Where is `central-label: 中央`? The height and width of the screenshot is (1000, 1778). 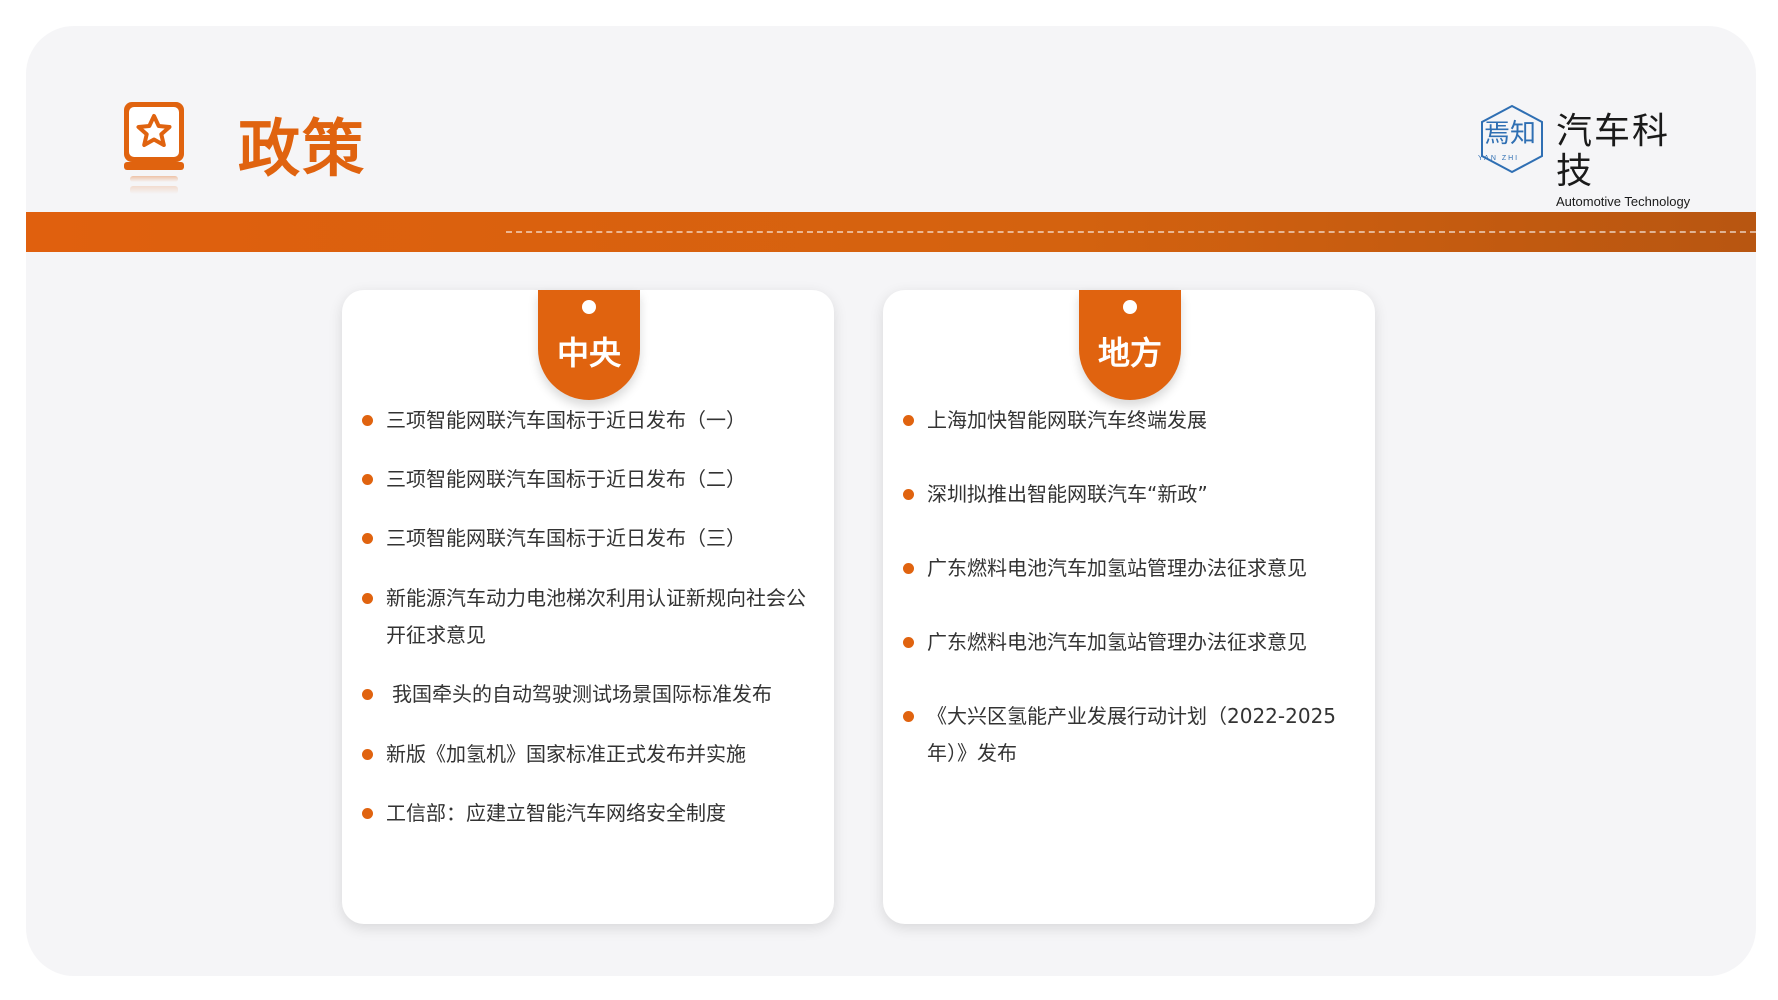 central-label: 中央 is located at coordinates (588, 353).